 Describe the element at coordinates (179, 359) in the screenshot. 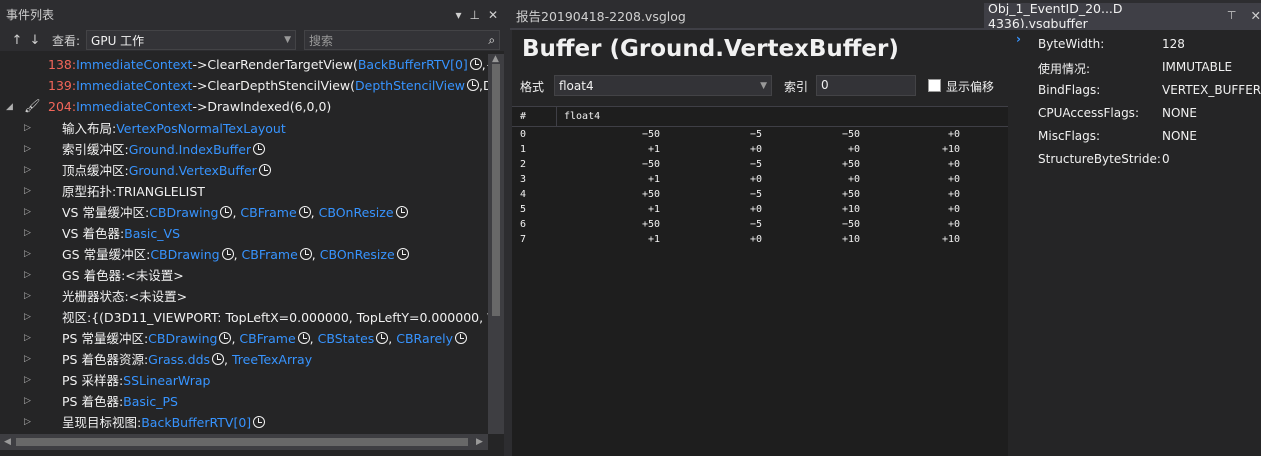

I see `object-link: Grass.dds` at that location.